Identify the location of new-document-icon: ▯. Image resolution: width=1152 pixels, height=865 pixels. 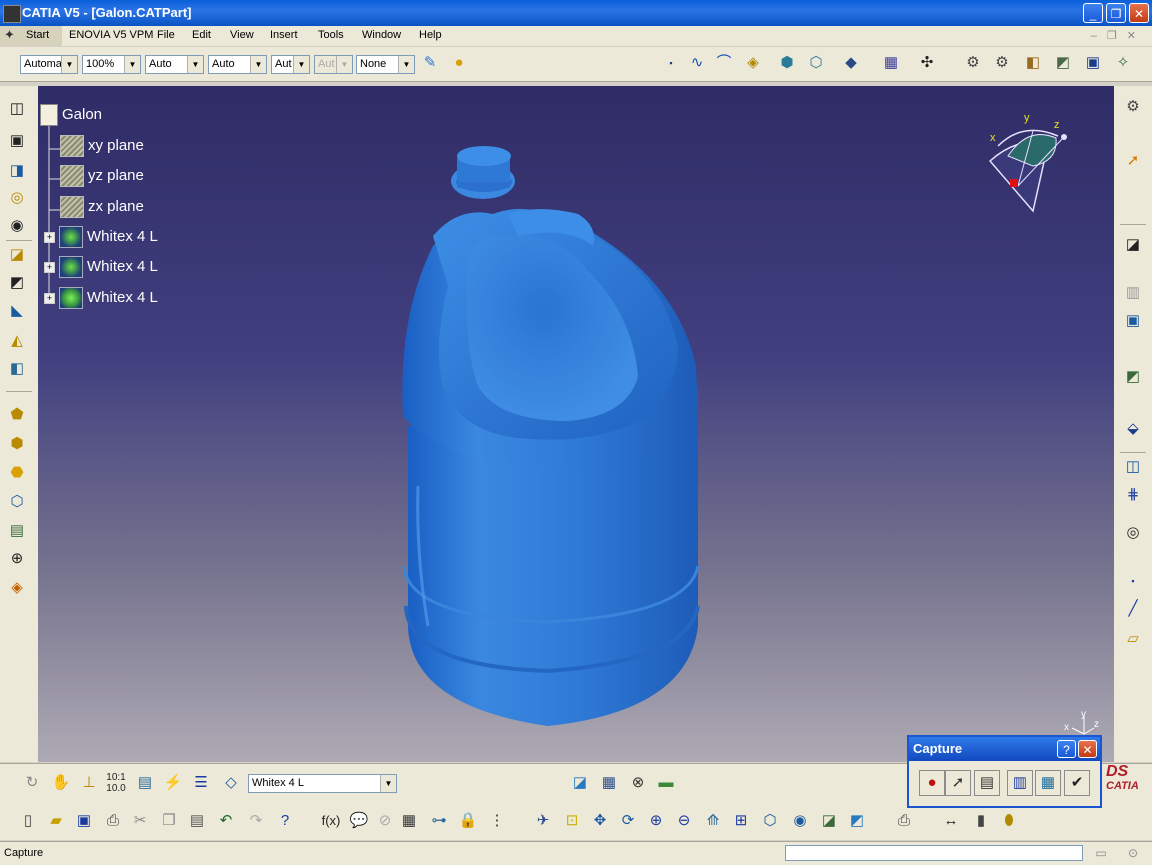
(28, 821).